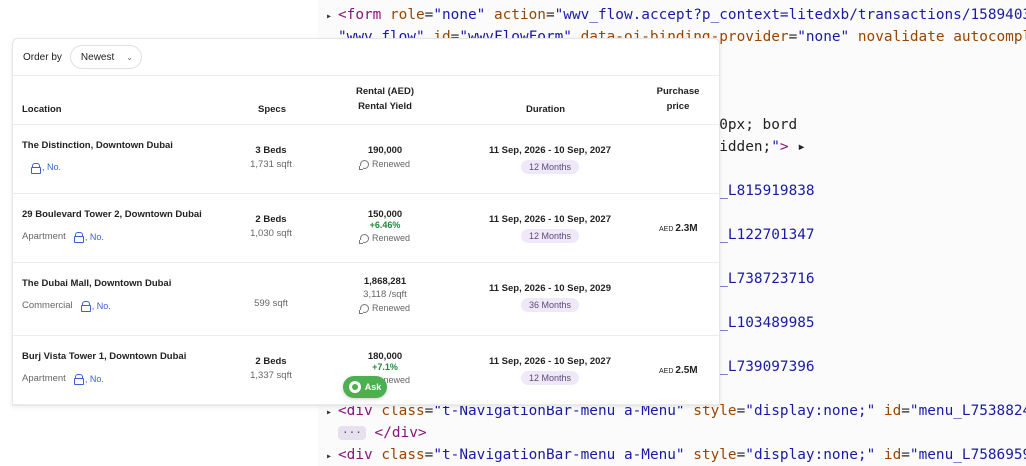 This screenshot has height=466, width=1026. What do you see at coordinates (385, 356) in the screenshot?
I see `rental-amount: 180,000` at bounding box center [385, 356].